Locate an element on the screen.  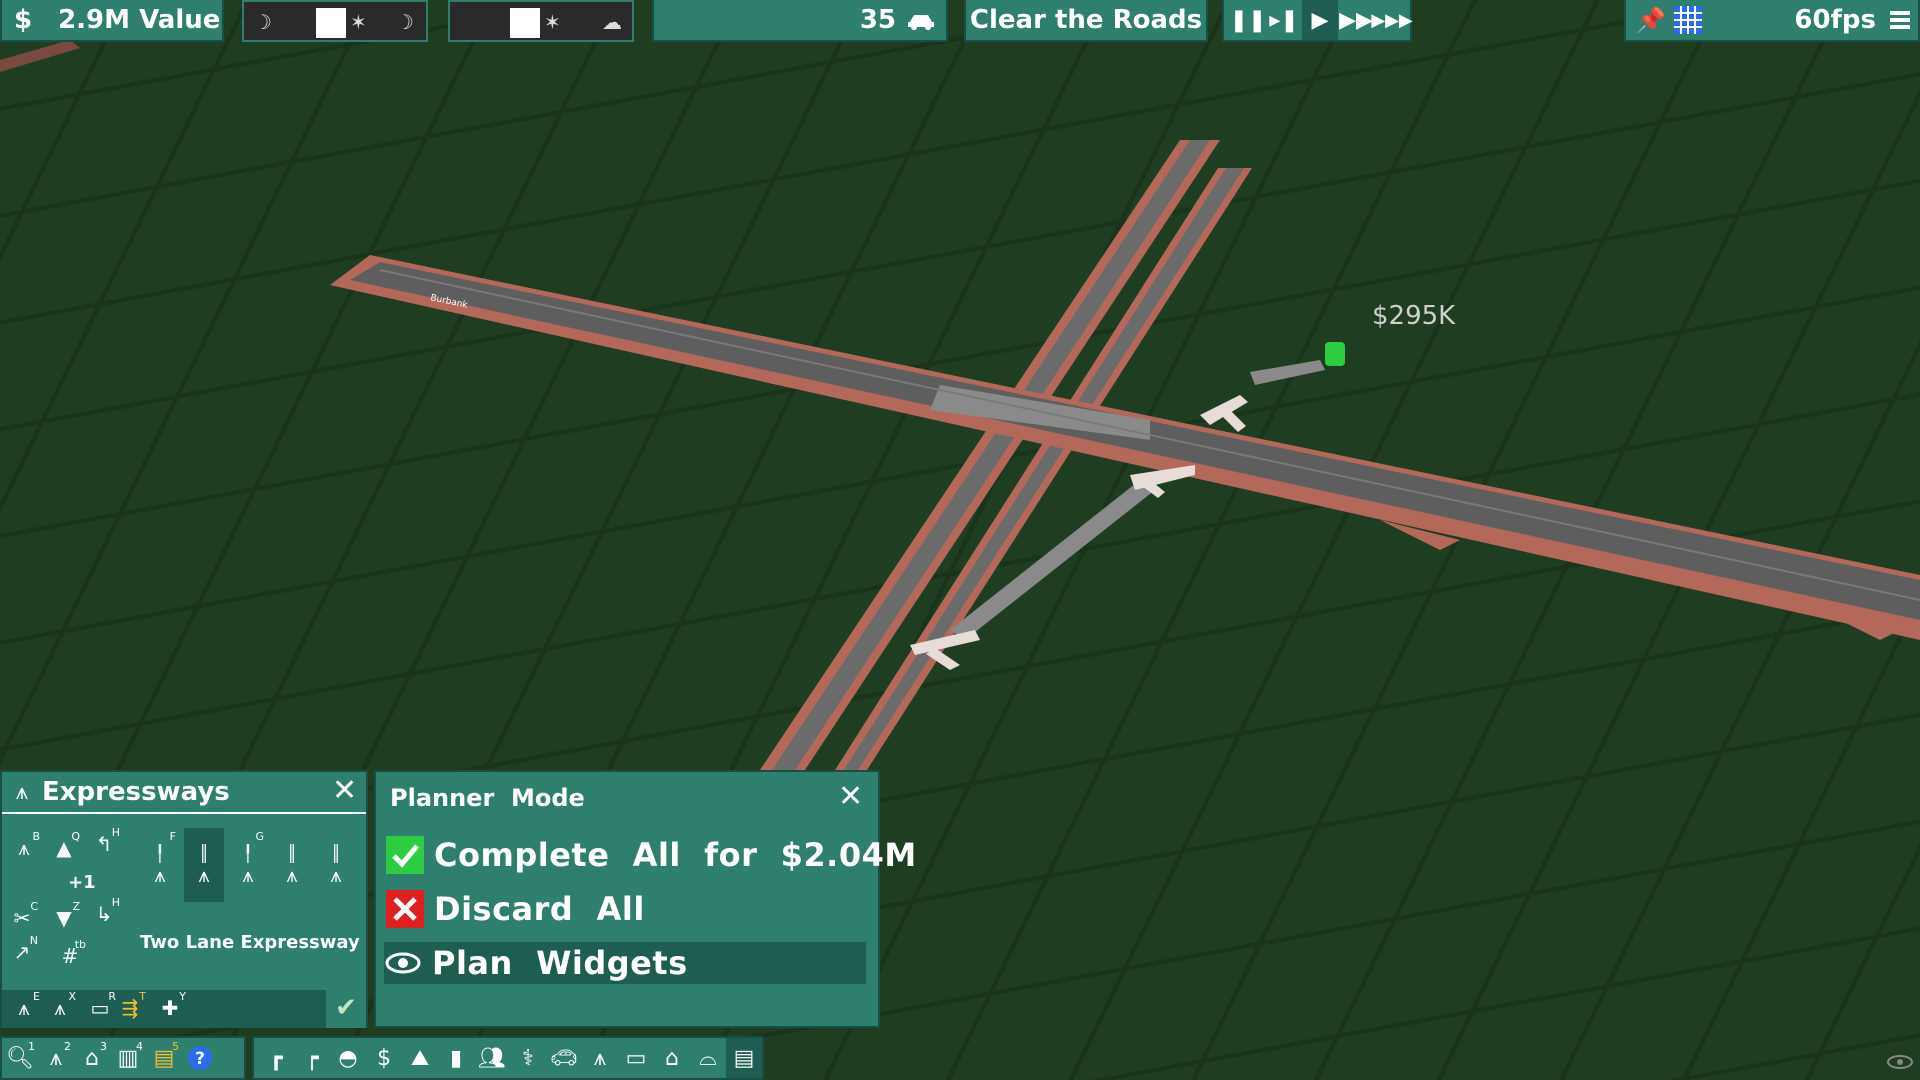
ramp-tool-button: ↰ H is located at coordinates (104, 844).